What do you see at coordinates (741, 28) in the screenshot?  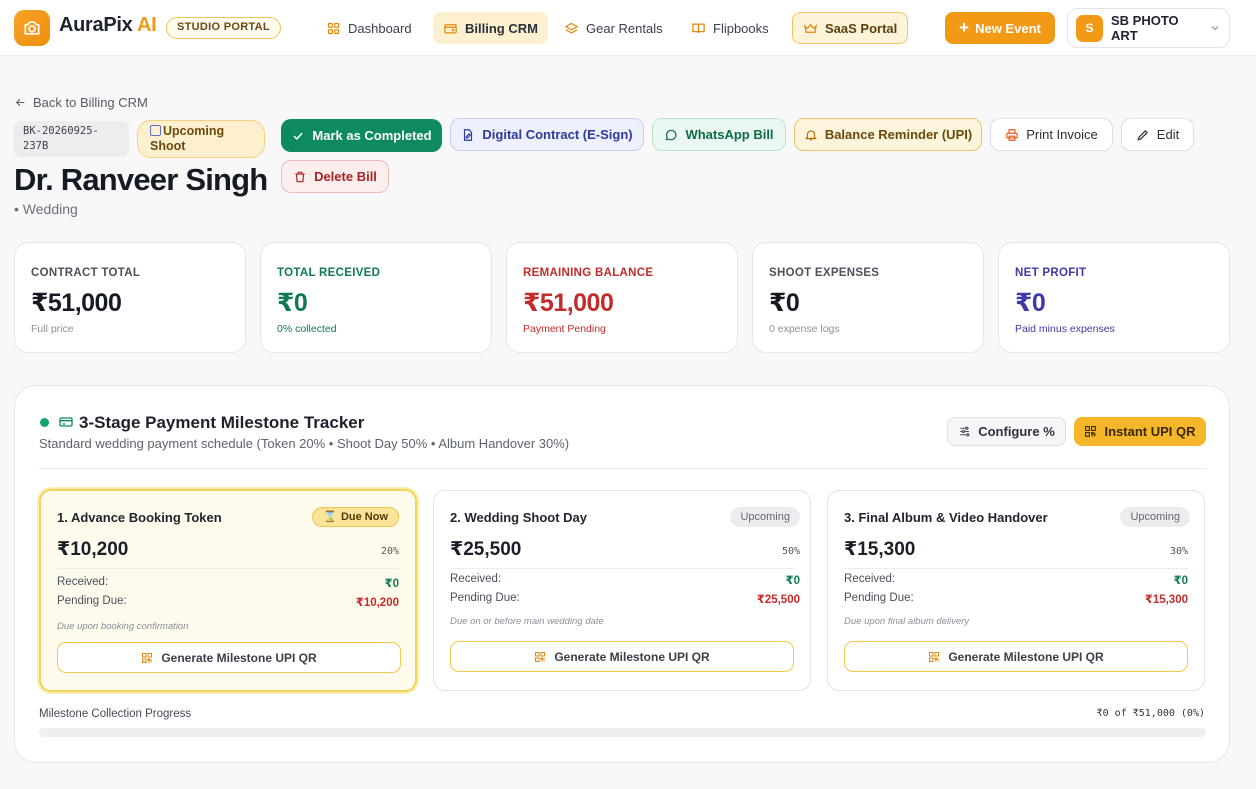 I see `nav-label: Flipbooks` at bounding box center [741, 28].